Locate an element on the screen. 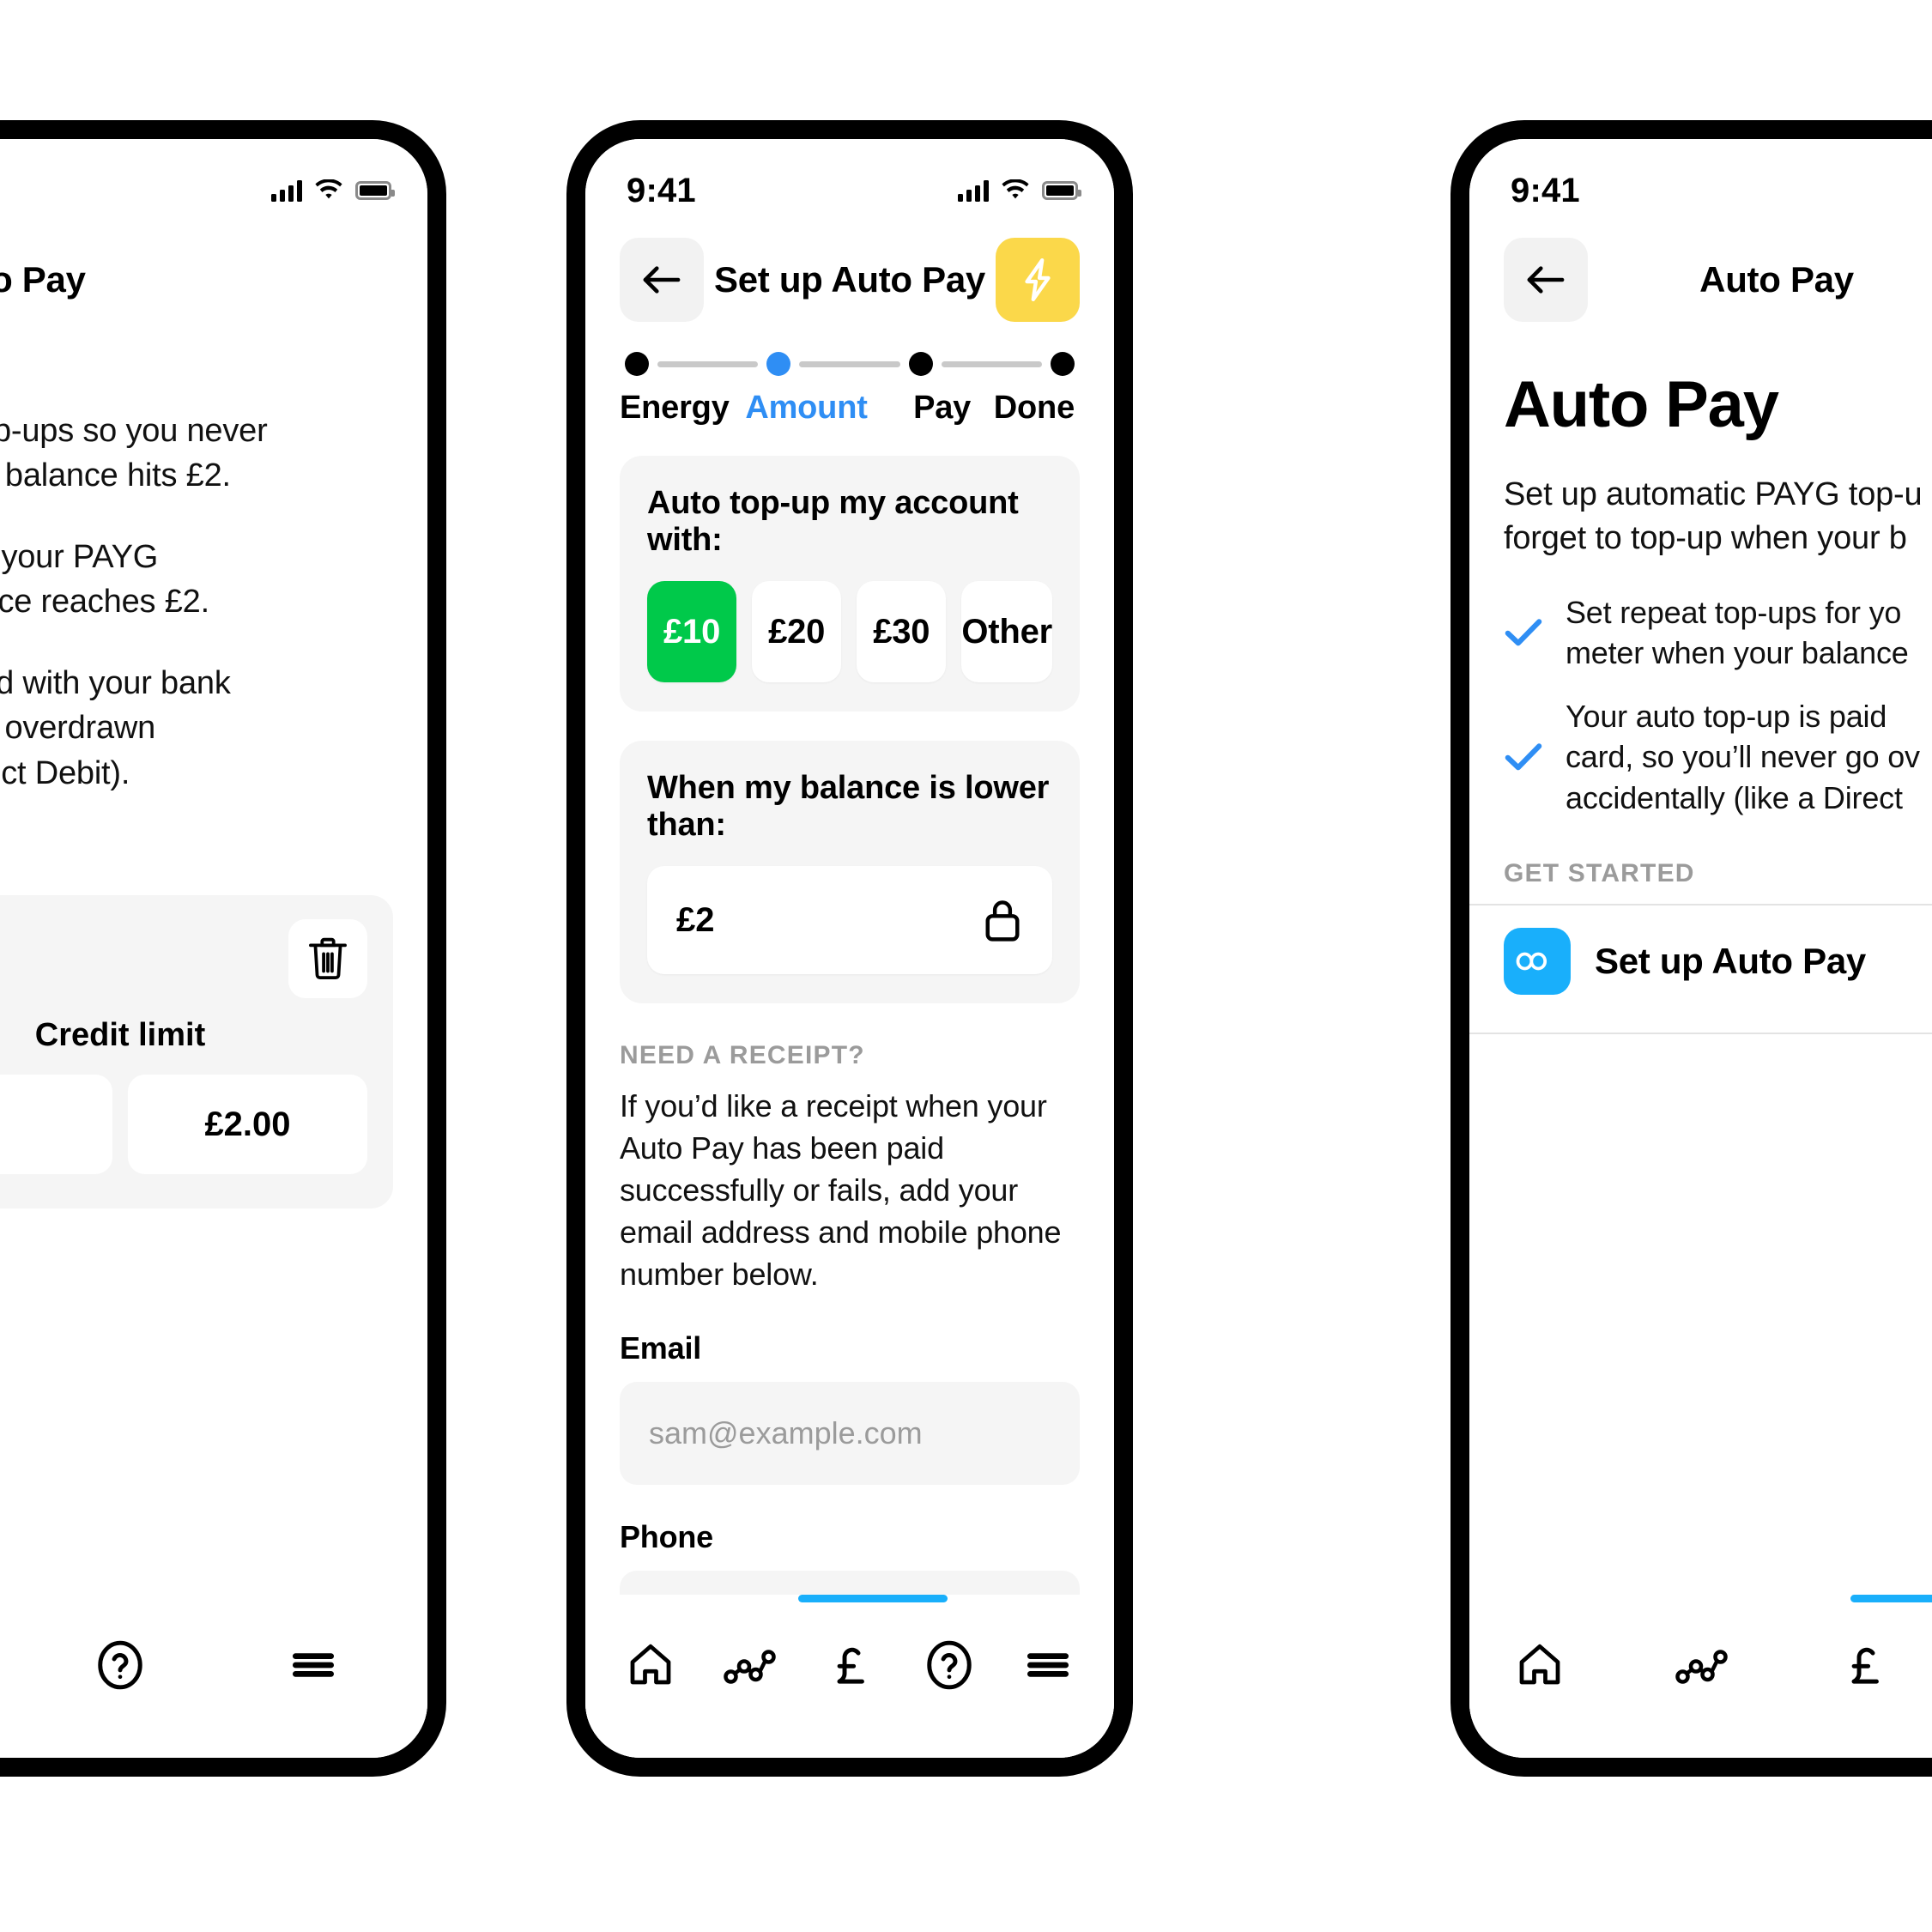 This screenshot has height=1932, width=1932. amount-option-other: Other is located at coordinates (1006, 631).